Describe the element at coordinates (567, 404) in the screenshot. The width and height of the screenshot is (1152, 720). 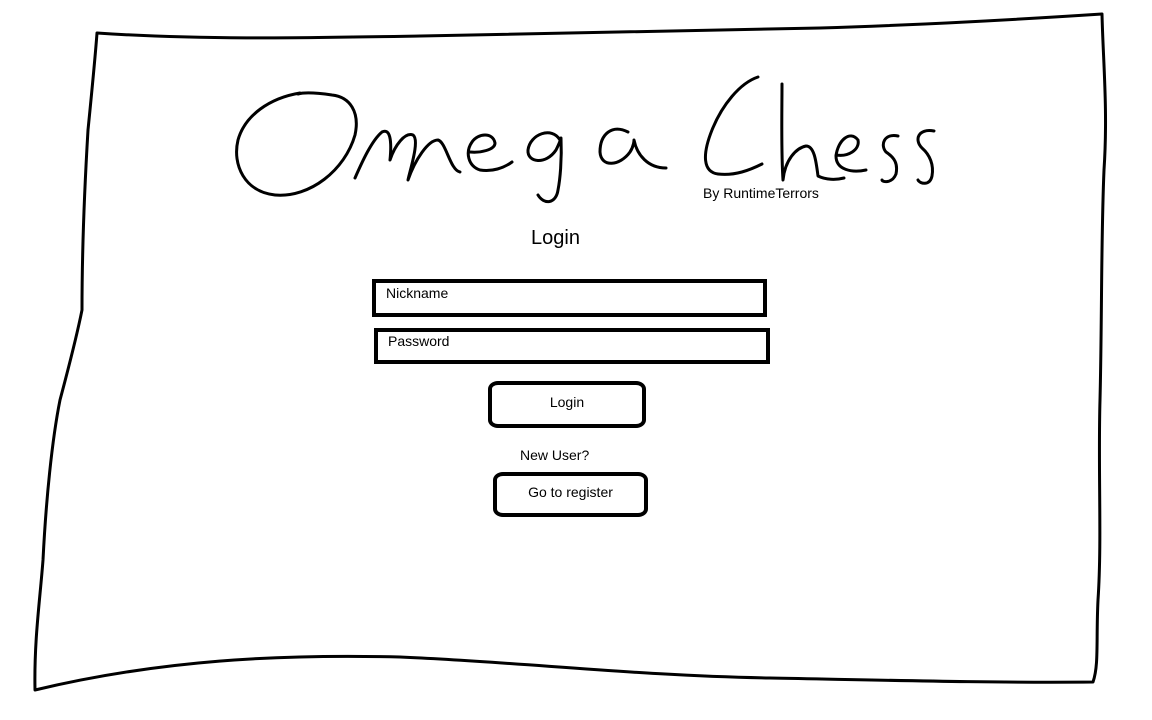
I see `login-button: Login` at that location.